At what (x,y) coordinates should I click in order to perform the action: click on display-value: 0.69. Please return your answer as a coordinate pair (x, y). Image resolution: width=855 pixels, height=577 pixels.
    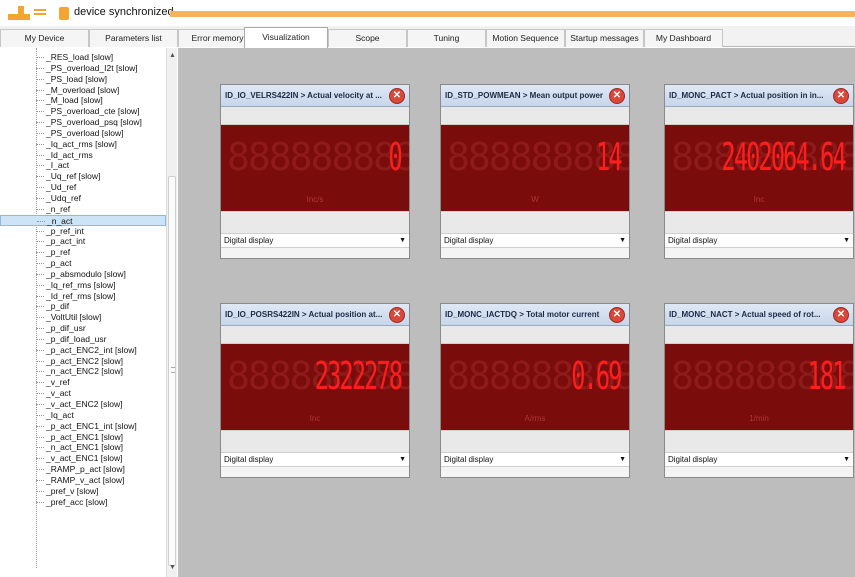
    Looking at the image, I should click on (597, 376).